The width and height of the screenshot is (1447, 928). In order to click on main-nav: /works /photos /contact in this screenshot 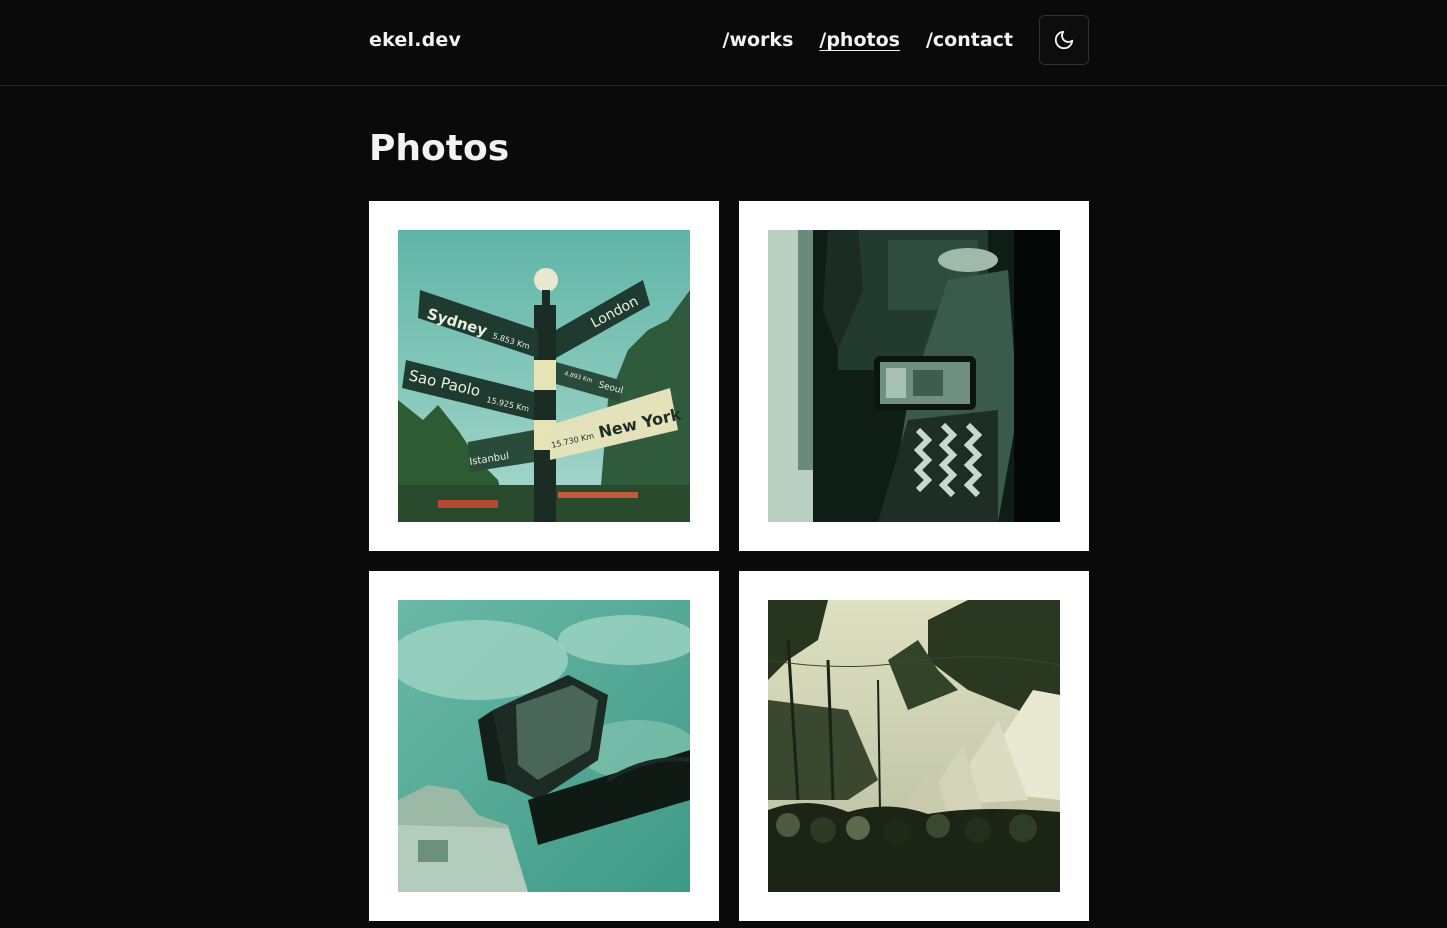, I will do `click(893, 40)`.